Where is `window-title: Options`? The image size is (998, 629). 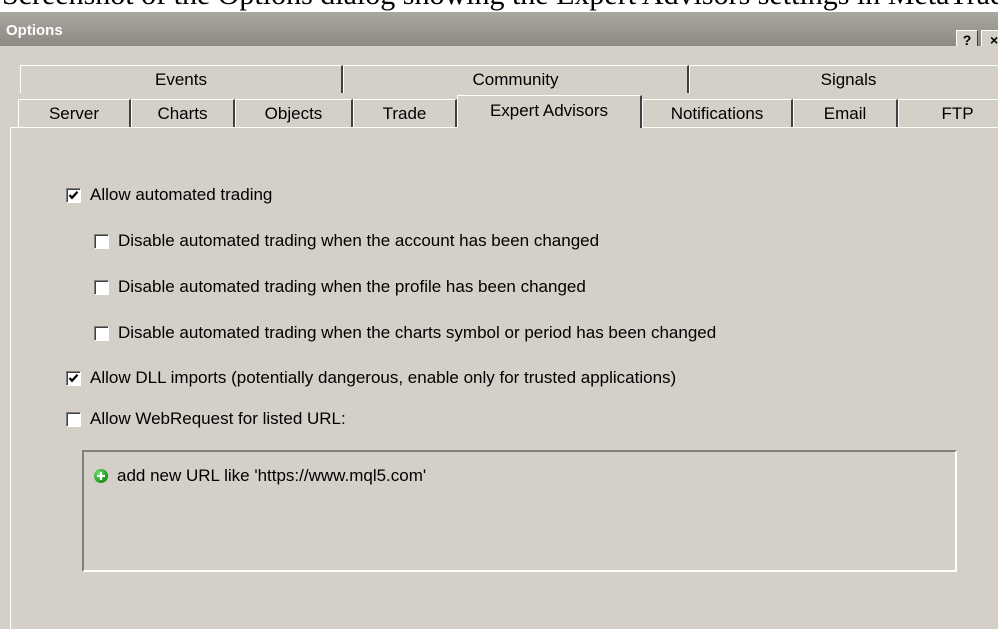
window-title: Options is located at coordinates (34, 30).